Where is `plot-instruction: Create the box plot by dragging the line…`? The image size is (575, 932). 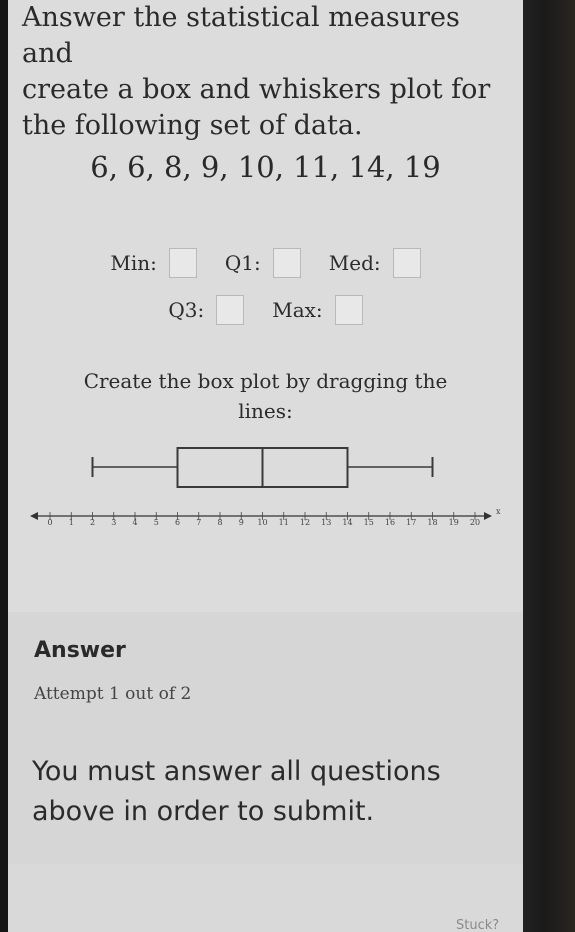
plot-instruction: Create the box plot by dragging the line… is located at coordinates (265, 396).